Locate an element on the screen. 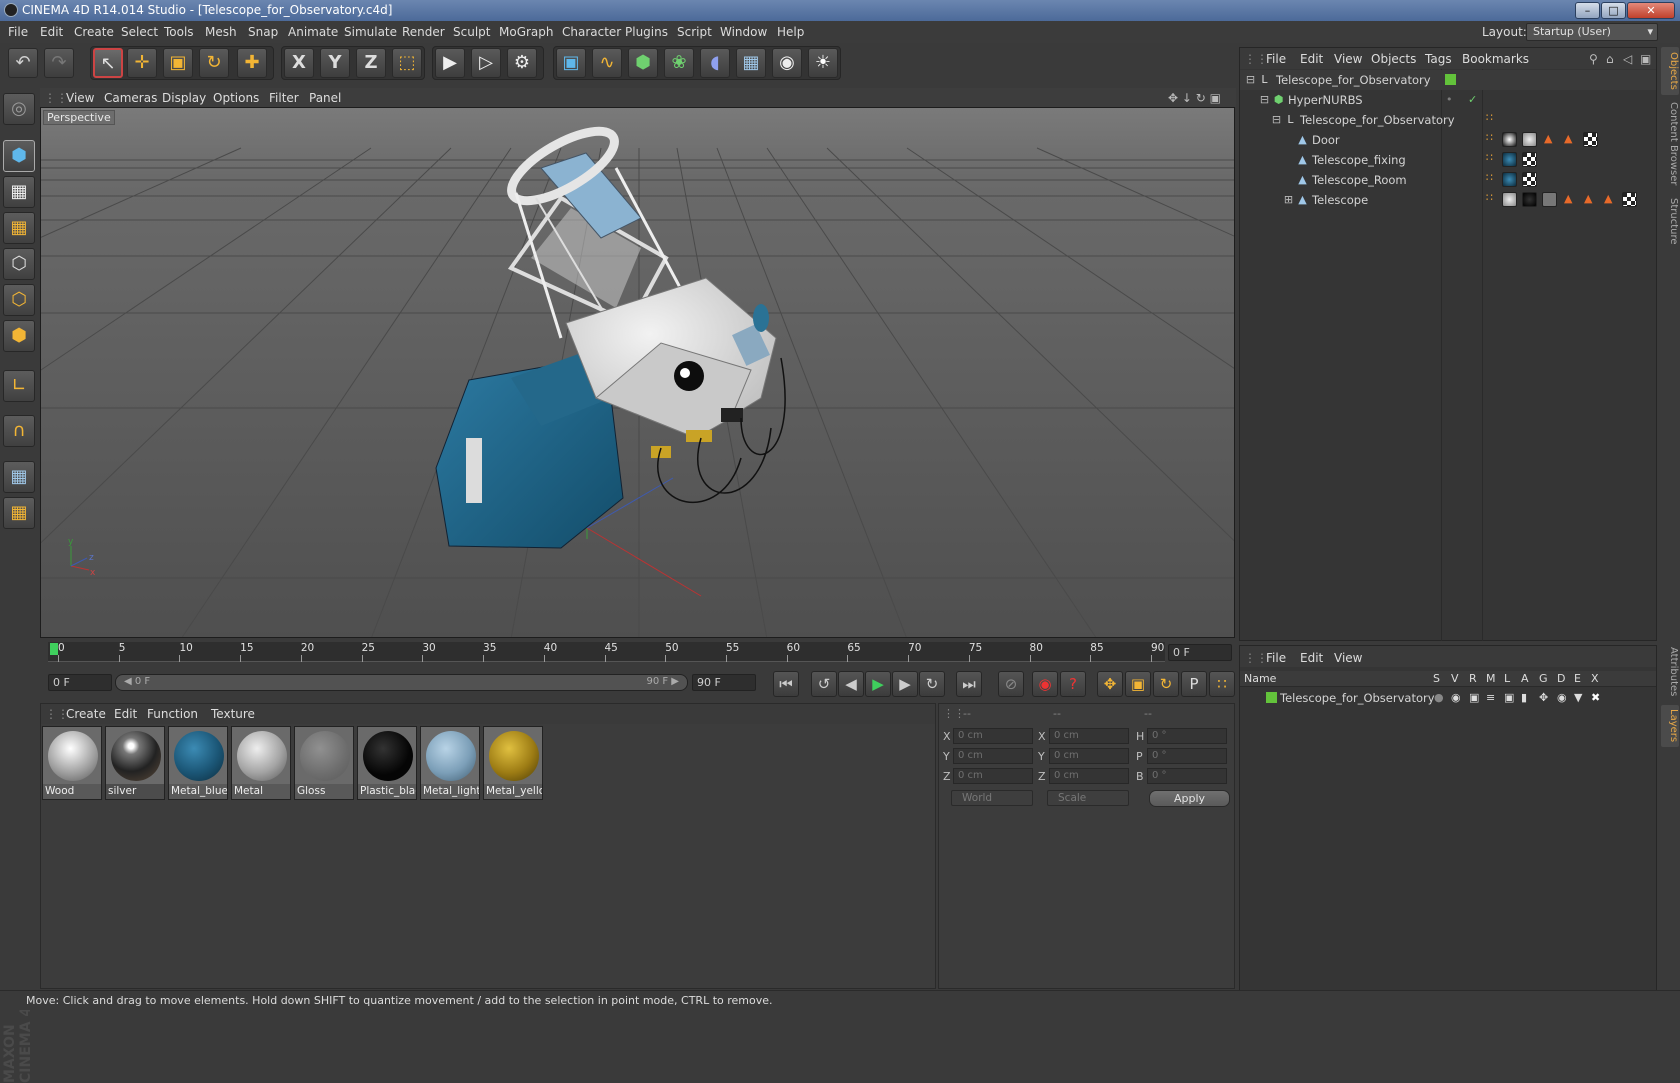  points-mode-button: ⬡ is located at coordinates (19, 264).